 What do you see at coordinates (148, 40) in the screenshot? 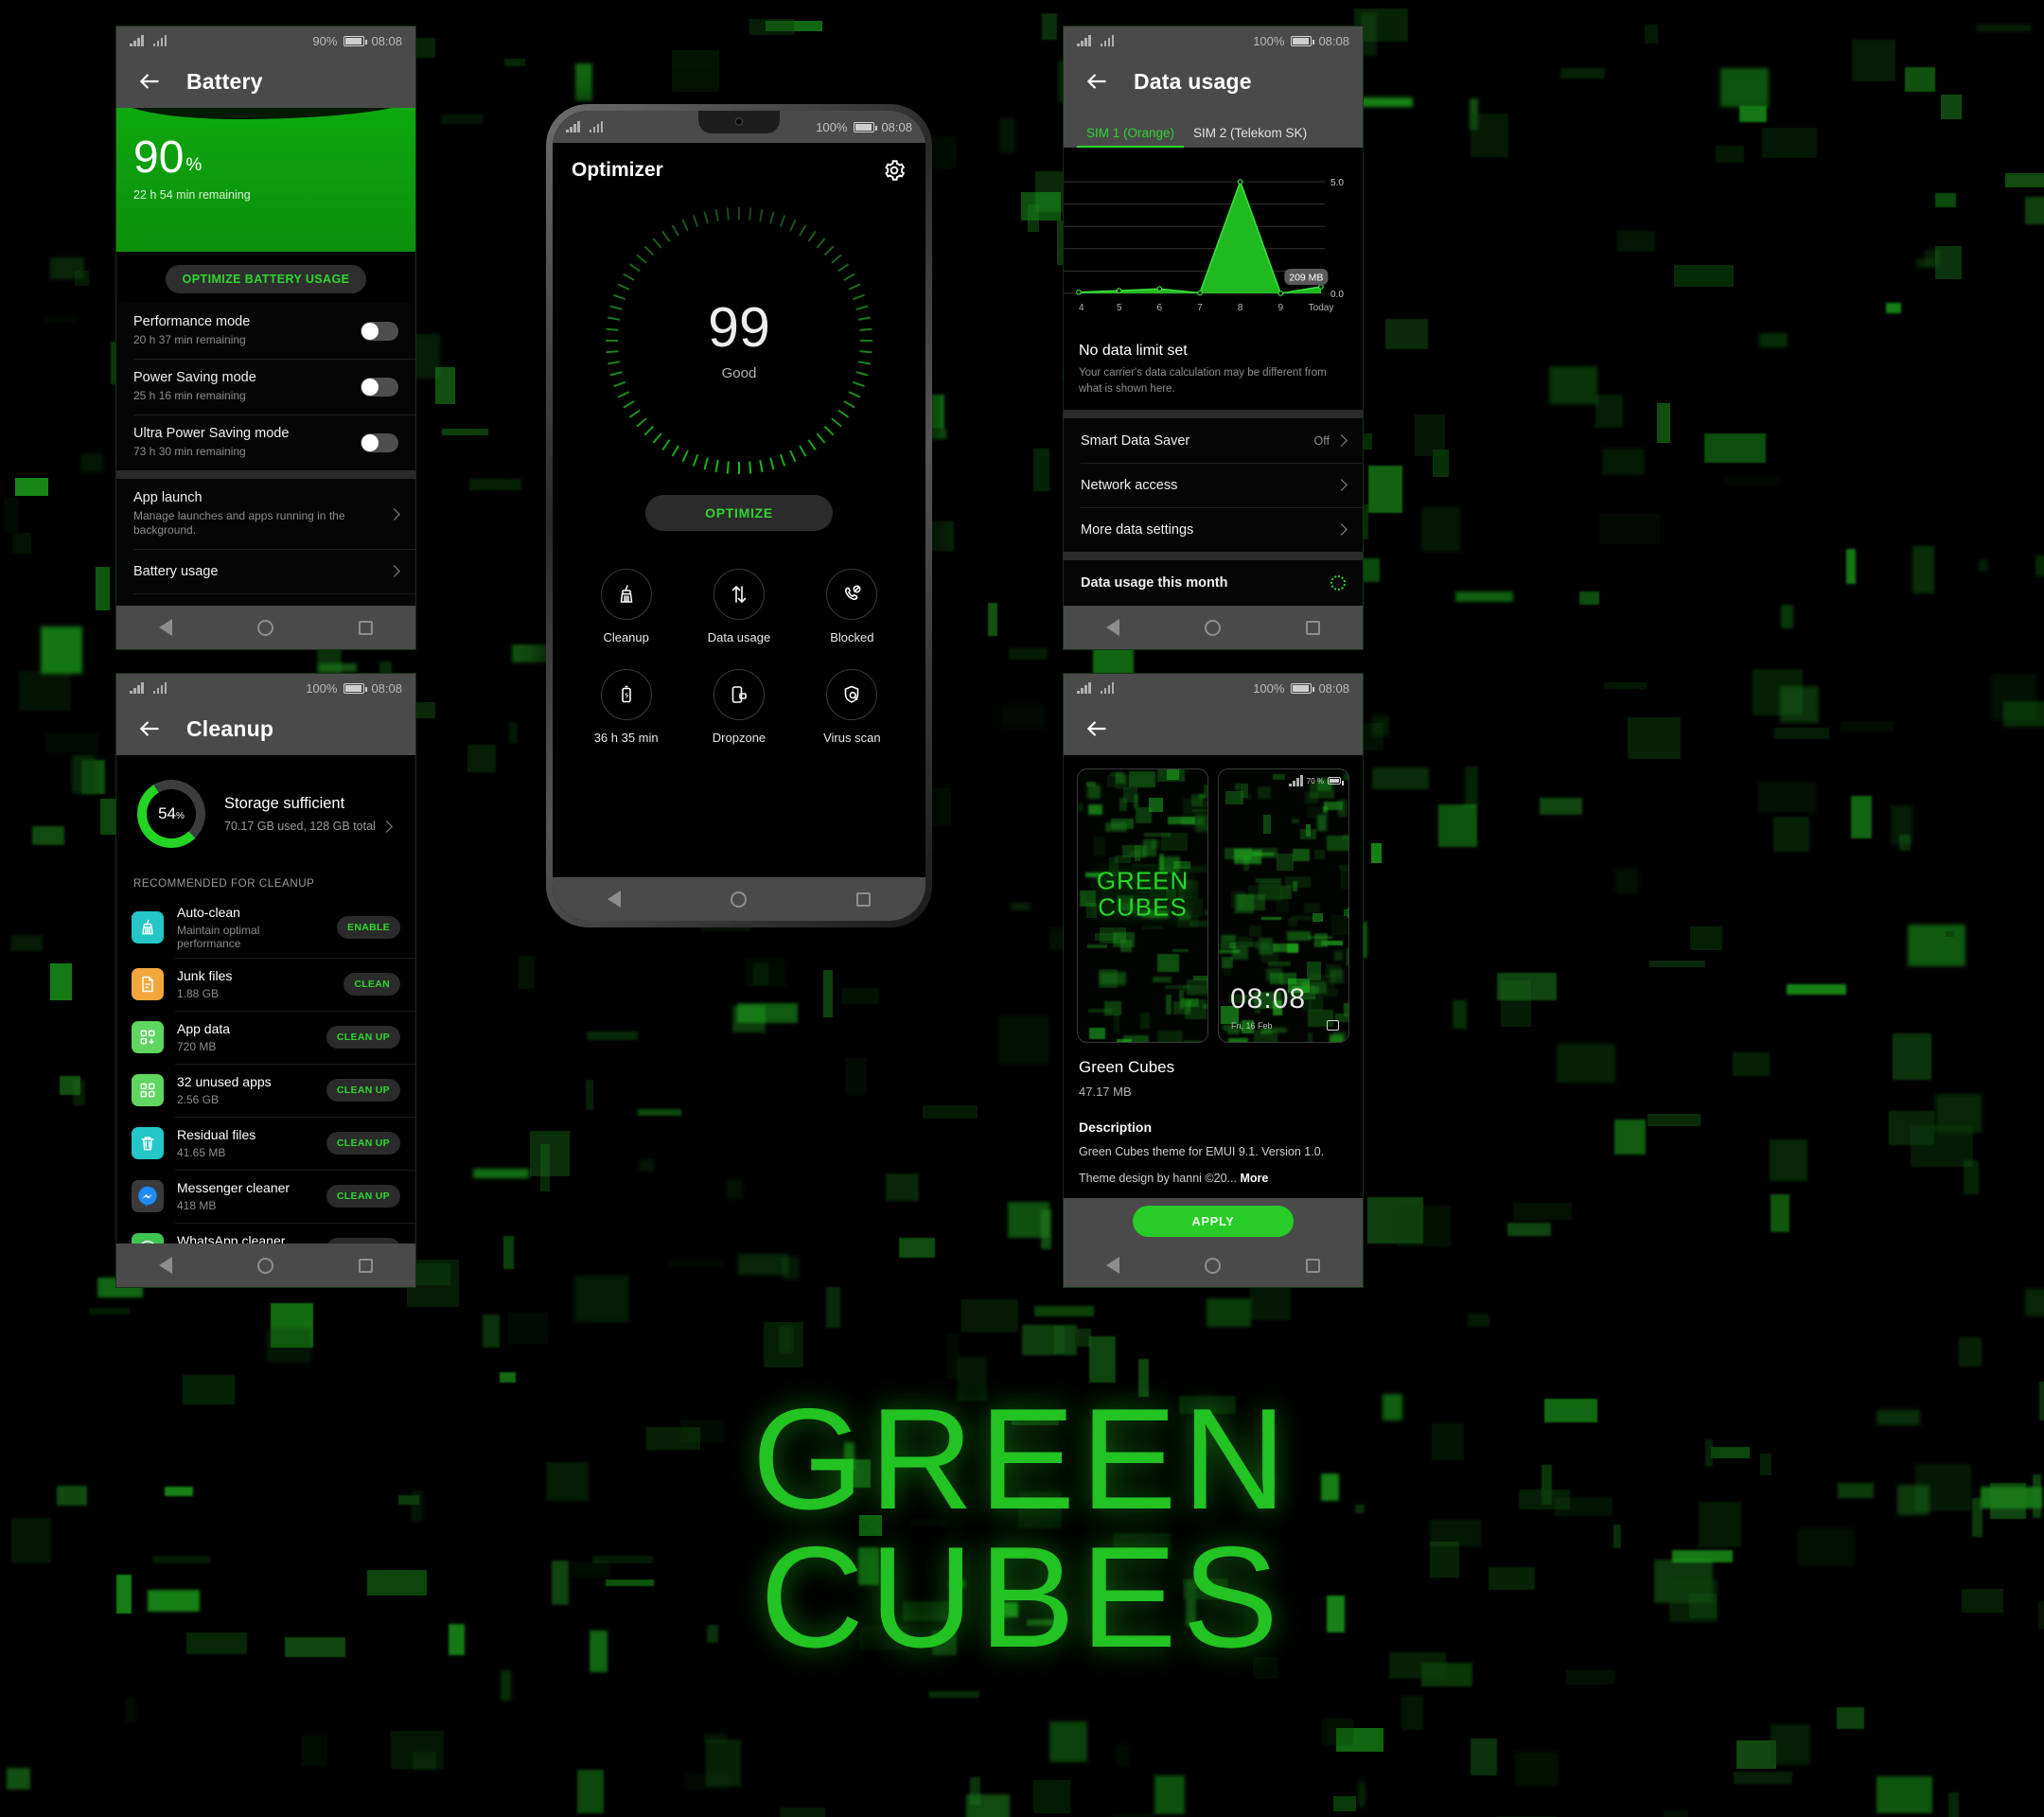
I see `signal-icons` at bounding box center [148, 40].